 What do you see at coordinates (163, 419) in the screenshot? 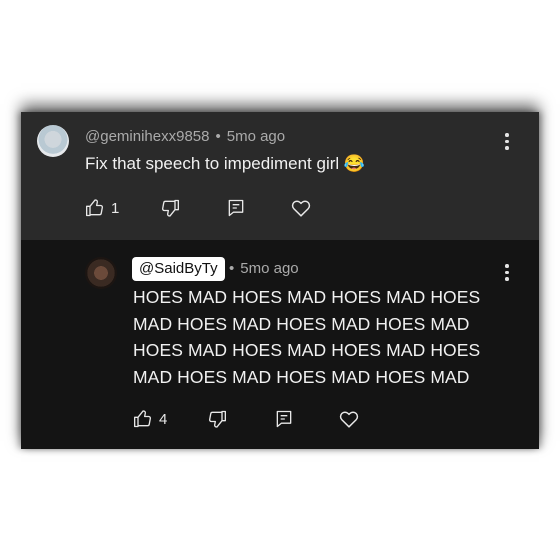
I see `like-count: 4` at bounding box center [163, 419].